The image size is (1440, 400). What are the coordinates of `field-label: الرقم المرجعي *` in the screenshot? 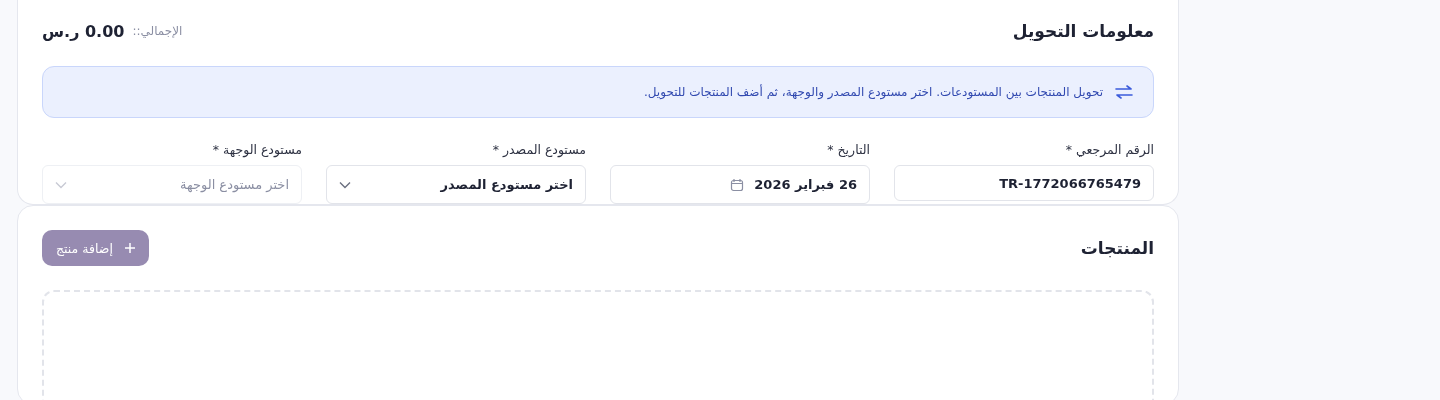 It's located at (1109, 149).